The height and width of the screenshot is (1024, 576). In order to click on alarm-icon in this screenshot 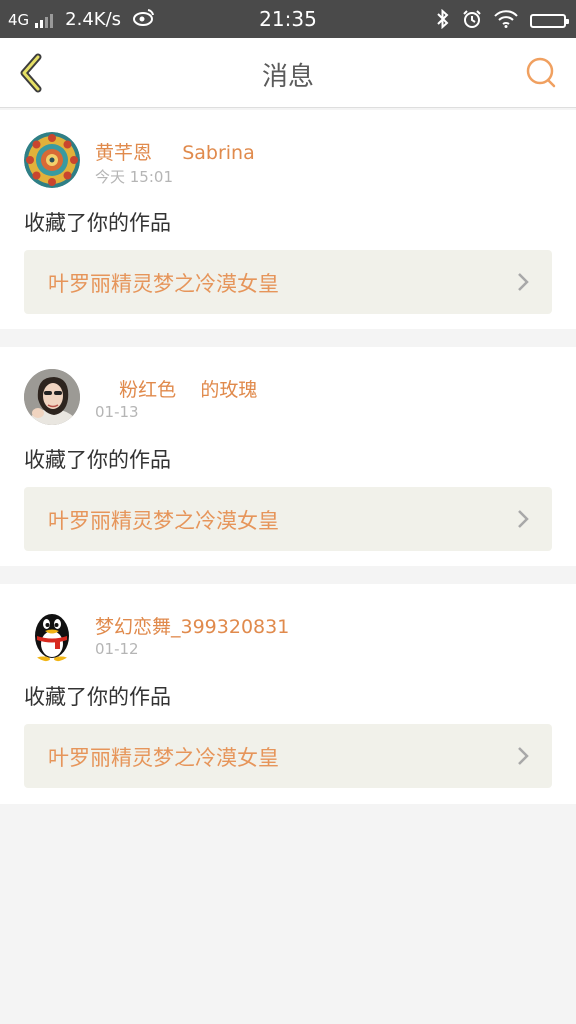, I will do `click(472, 21)`.